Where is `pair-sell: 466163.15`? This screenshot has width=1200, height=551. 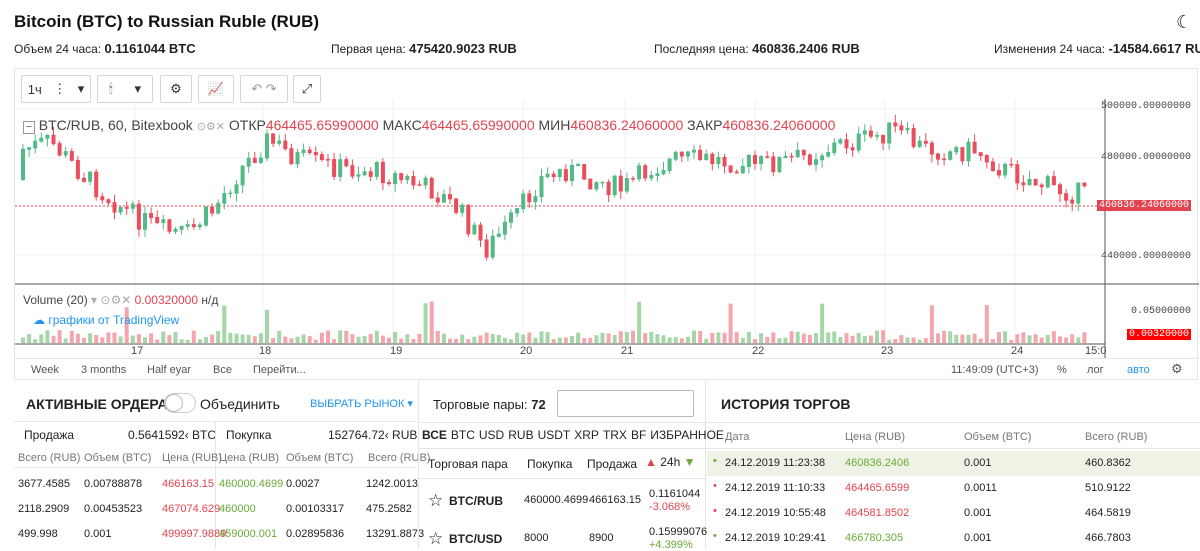 pair-sell: 466163.15 is located at coordinates (615, 500).